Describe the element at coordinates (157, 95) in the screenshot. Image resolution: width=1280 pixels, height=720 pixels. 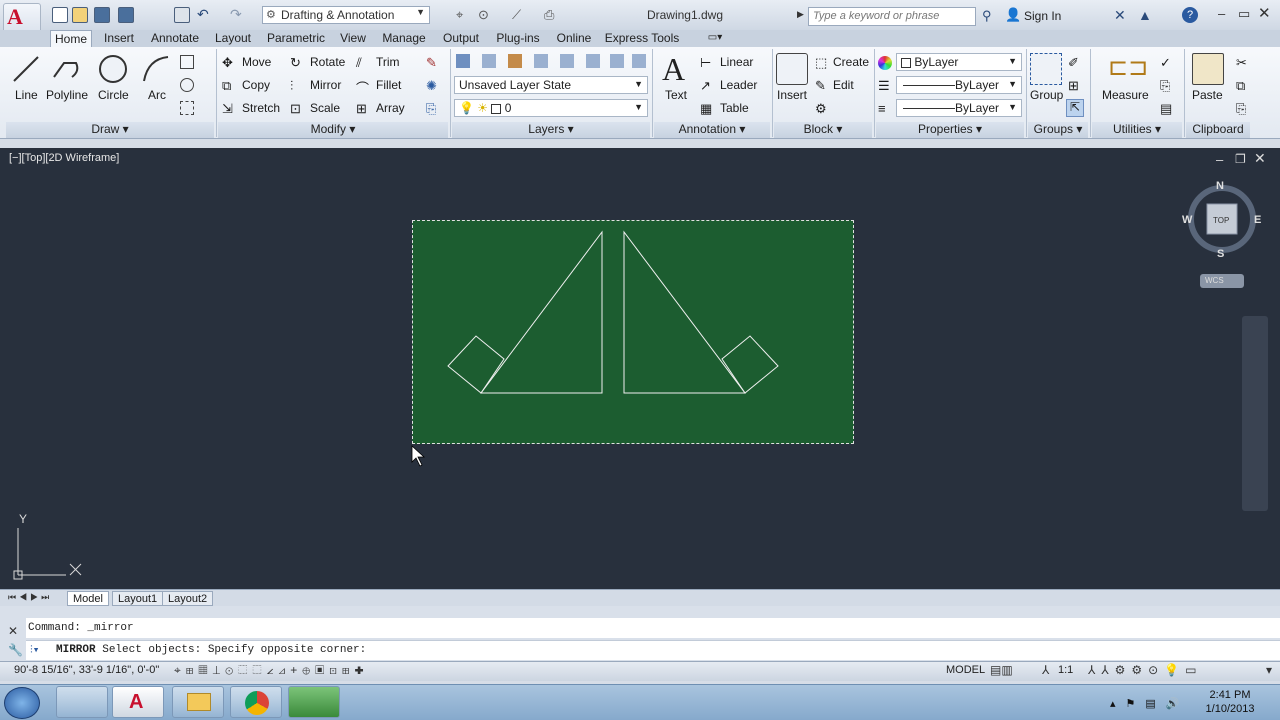
I see `arc-button: Arc` at that location.